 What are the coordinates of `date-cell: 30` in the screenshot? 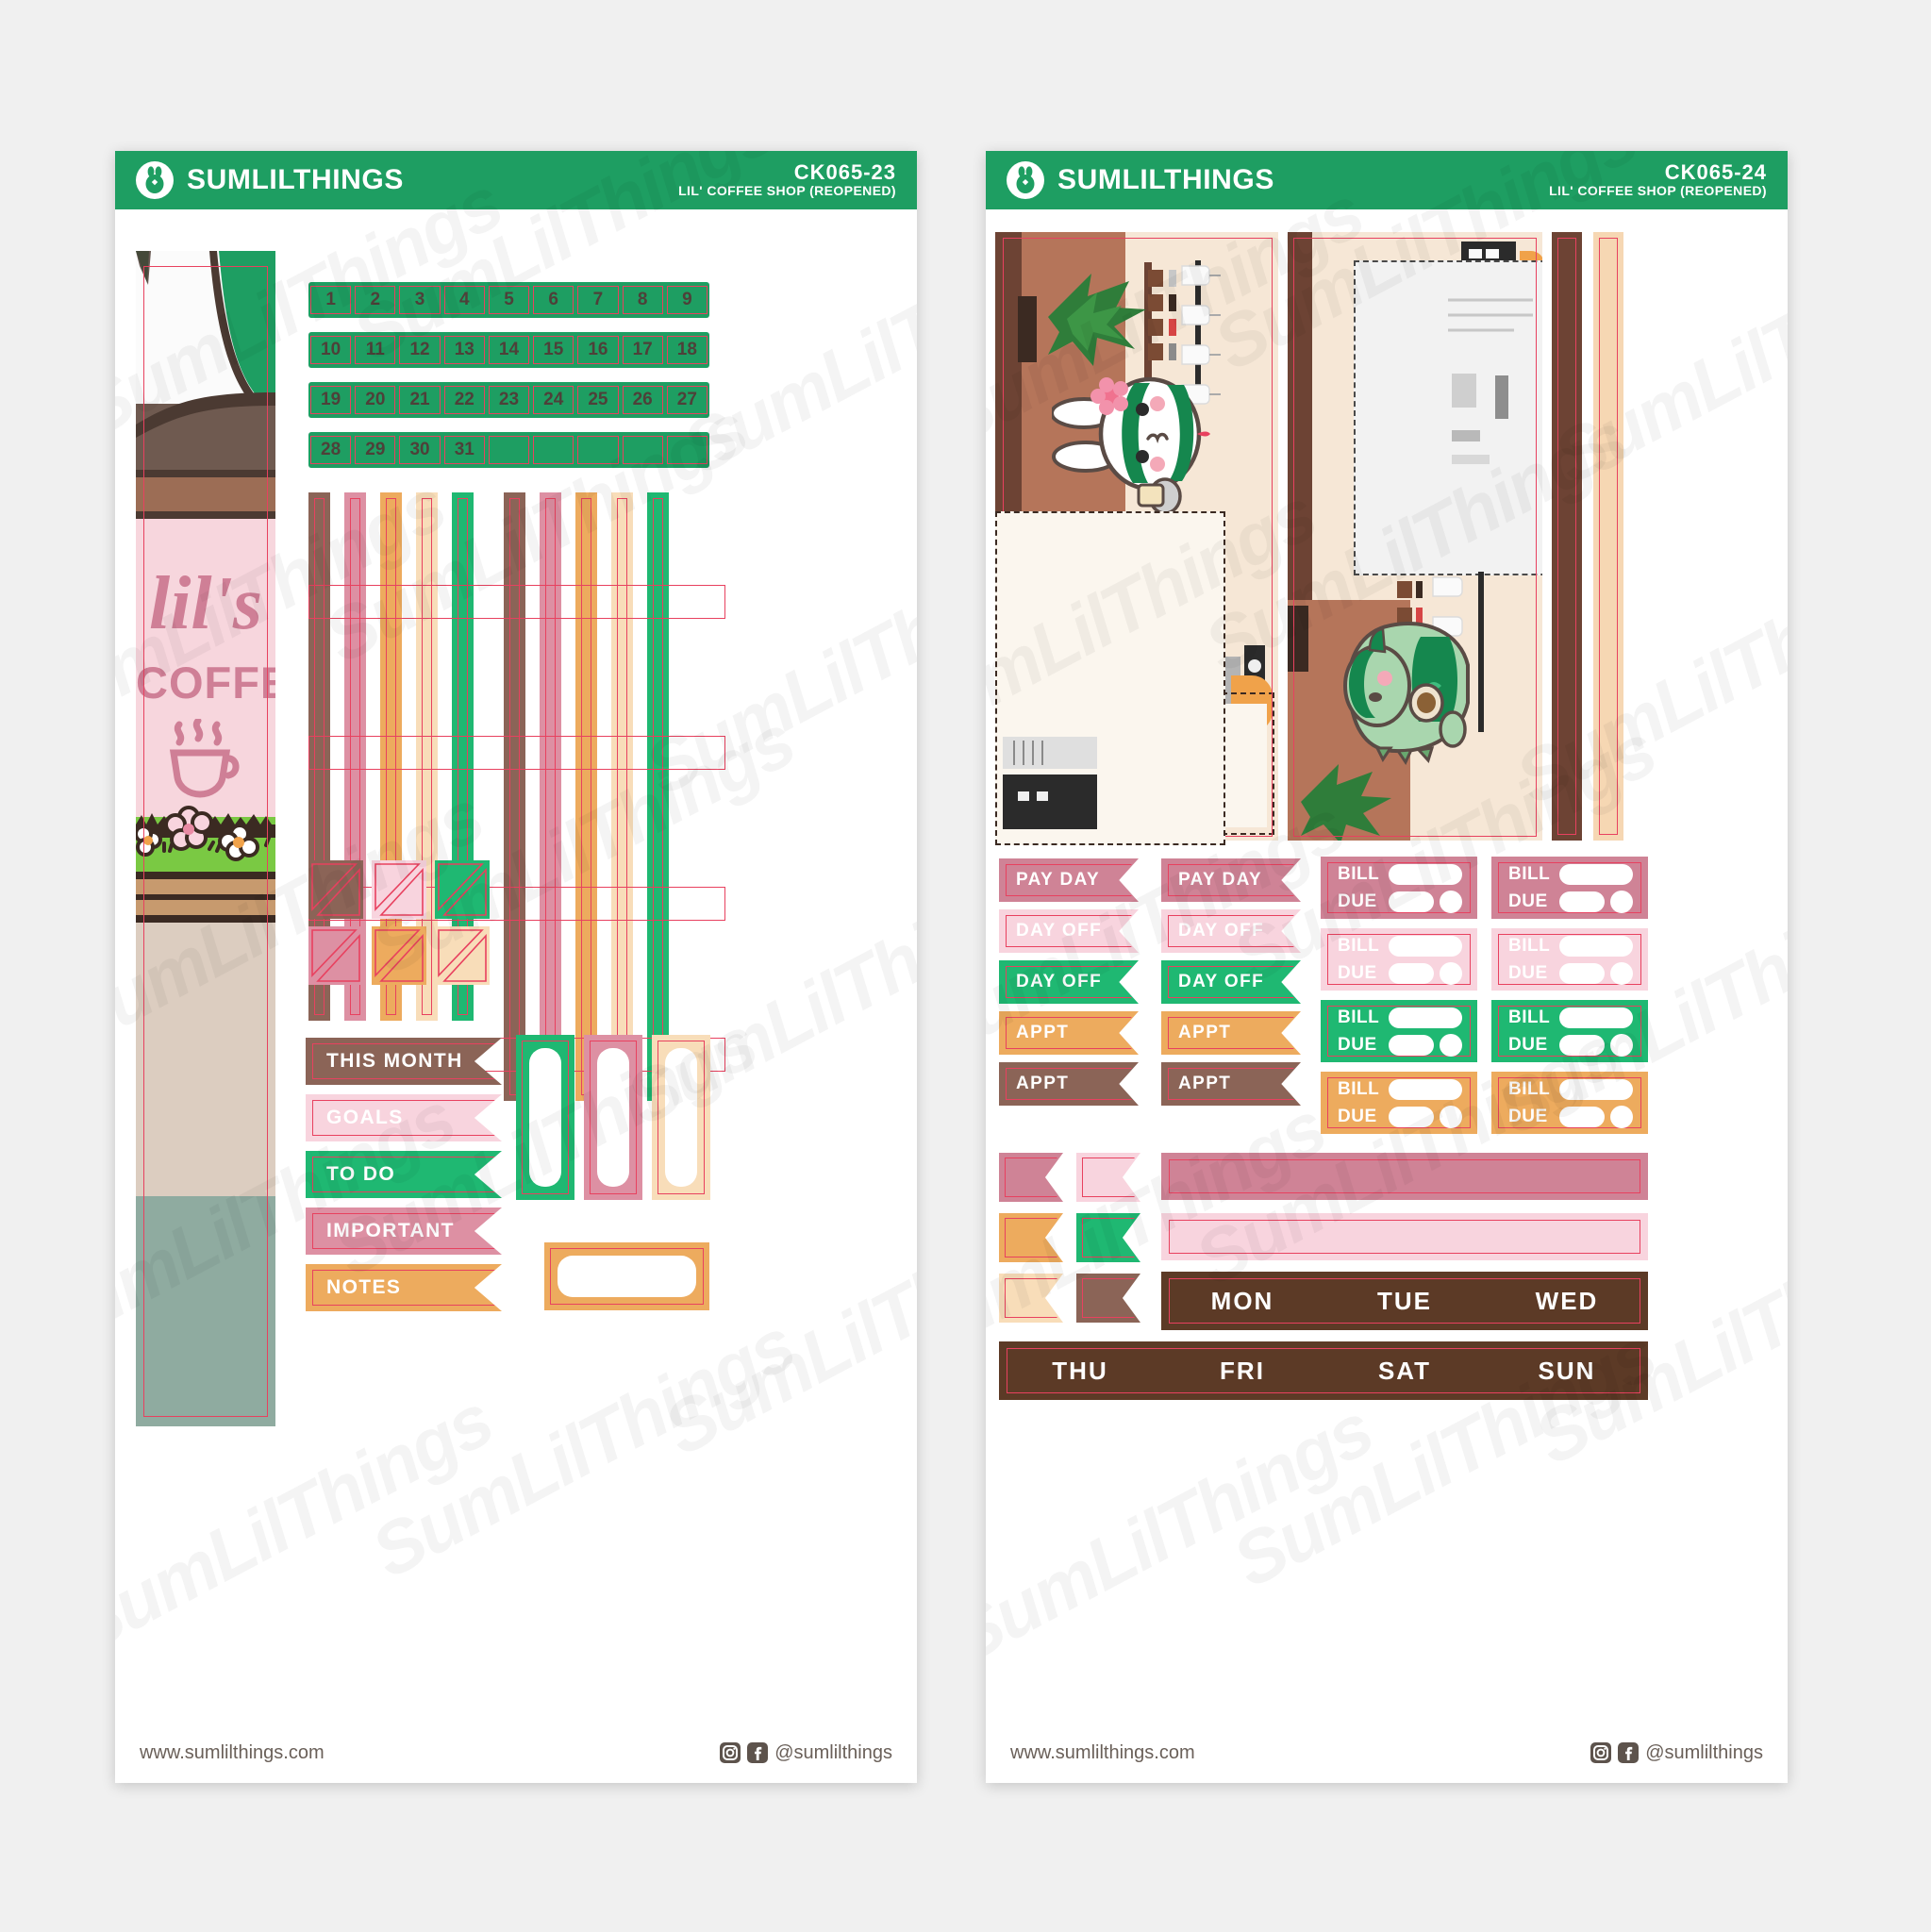 It's located at (420, 450).